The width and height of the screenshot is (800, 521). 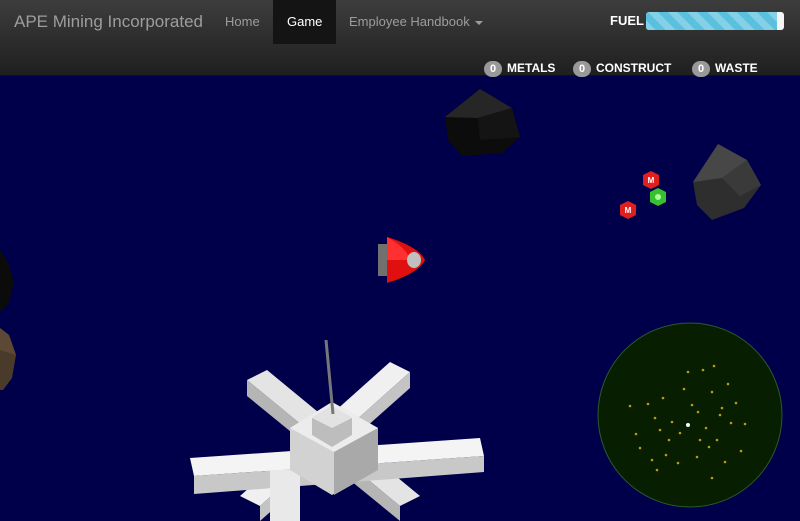 I want to click on construct-label: CONSTRUCT, so click(x=634, y=68).